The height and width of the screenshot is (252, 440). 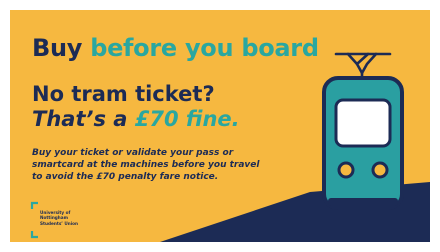 What do you see at coordinates (380, 170) in the screenshot?
I see `tram-headlight-right` at bounding box center [380, 170].